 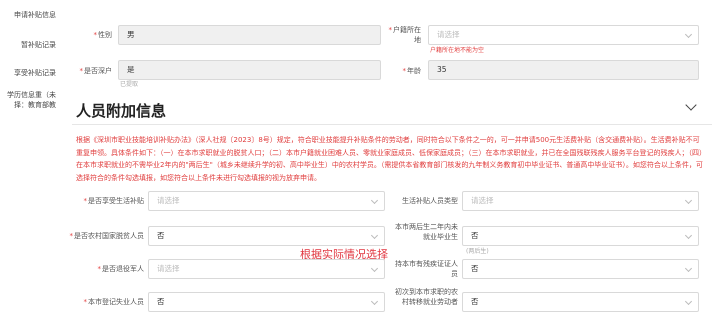 I want to click on subsidy-type-select: 请选择, so click(x=580, y=201).